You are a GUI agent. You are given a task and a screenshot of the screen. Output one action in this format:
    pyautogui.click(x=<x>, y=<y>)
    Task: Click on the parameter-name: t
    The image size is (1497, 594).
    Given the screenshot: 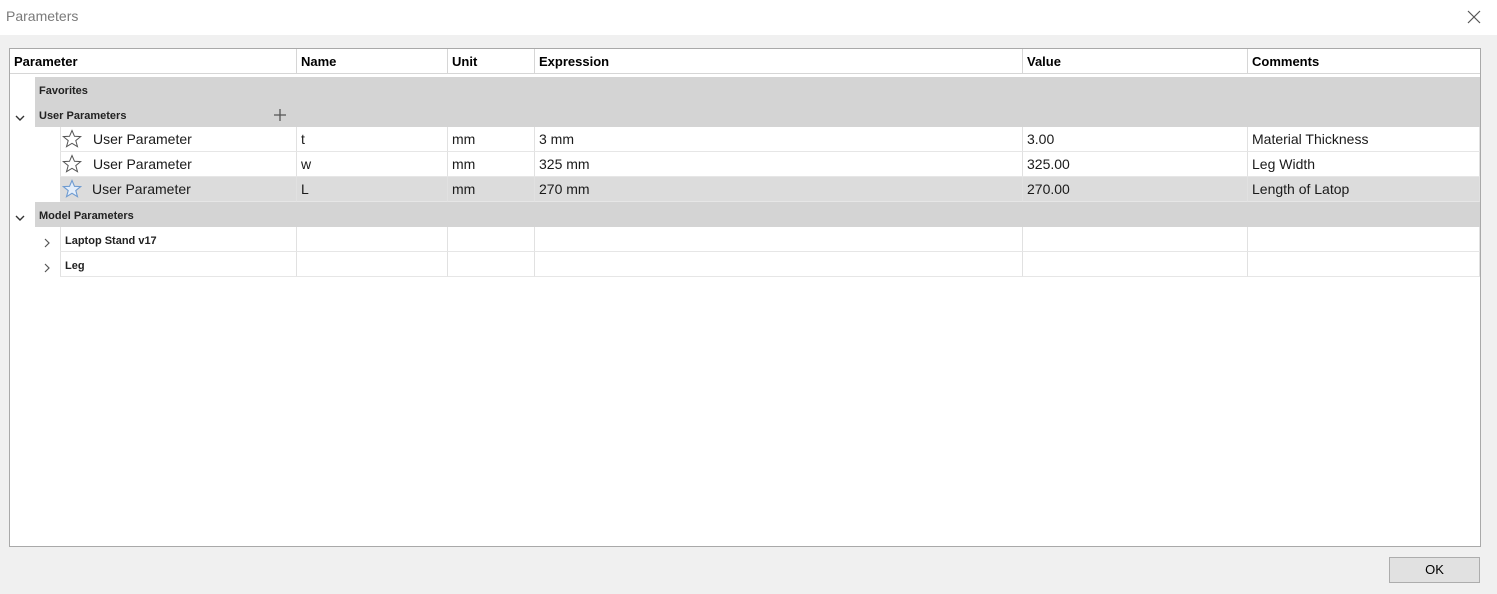 What is the action you would take?
    pyautogui.click(x=372, y=139)
    